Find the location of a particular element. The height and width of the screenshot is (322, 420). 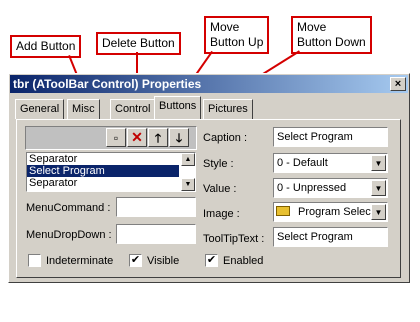

tab-buttons: Buttons is located at coordinates (178, 107).